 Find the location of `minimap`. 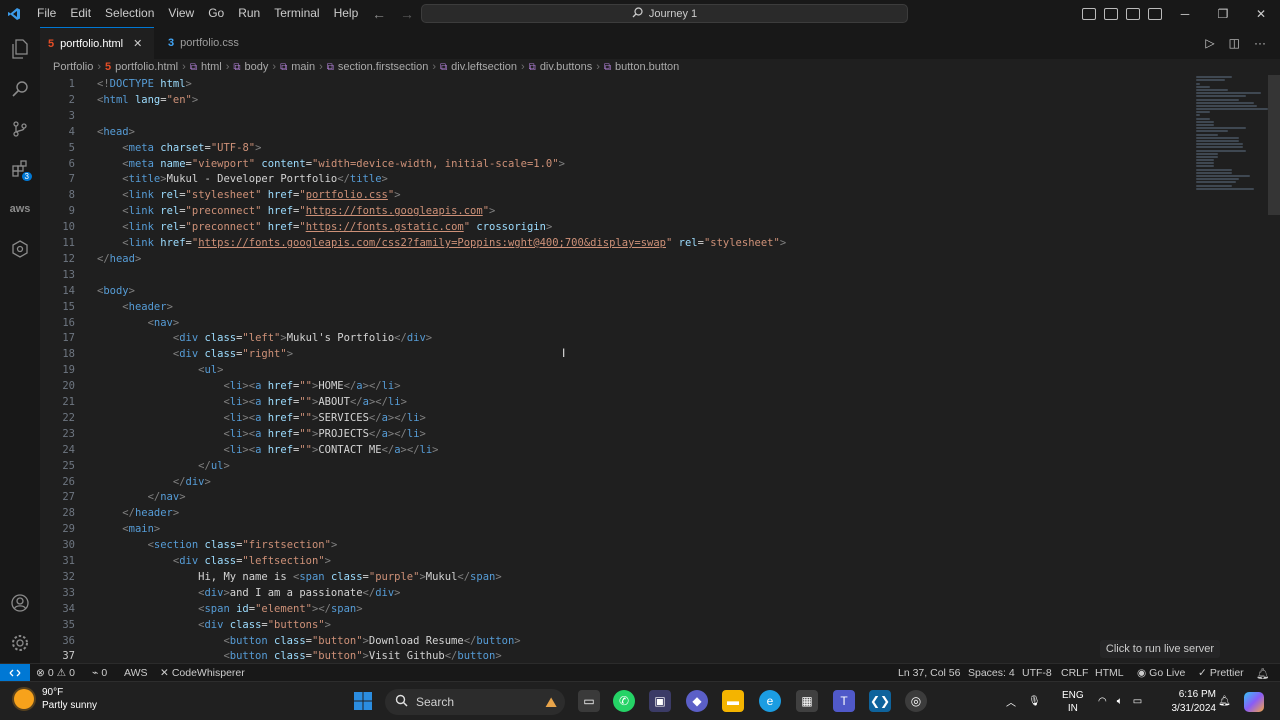

minimap is located at coordinates (1232, 150).